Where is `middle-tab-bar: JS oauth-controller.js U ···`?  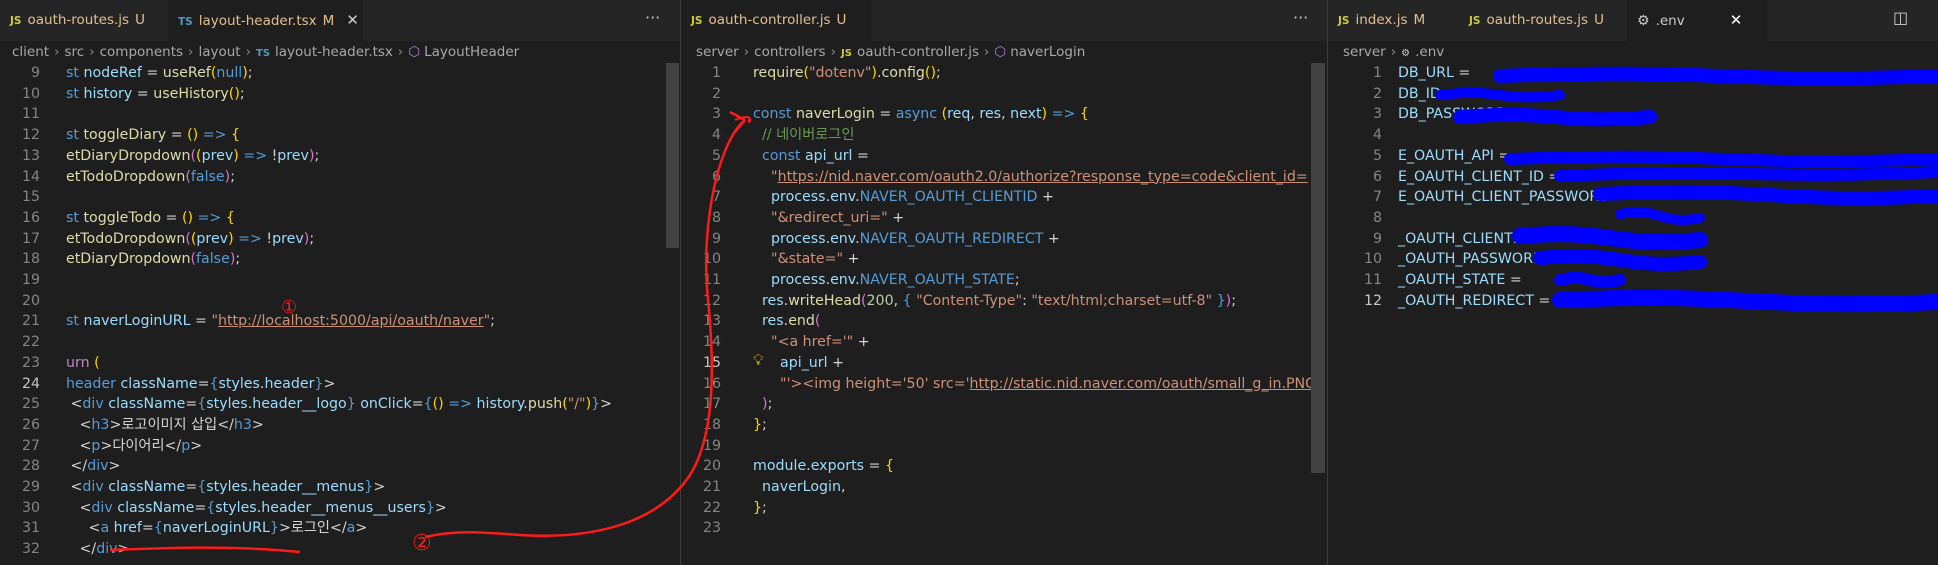 middle-tab-bar: JS oauth-controller.js U ··· is located at coordinates (1004, 20).